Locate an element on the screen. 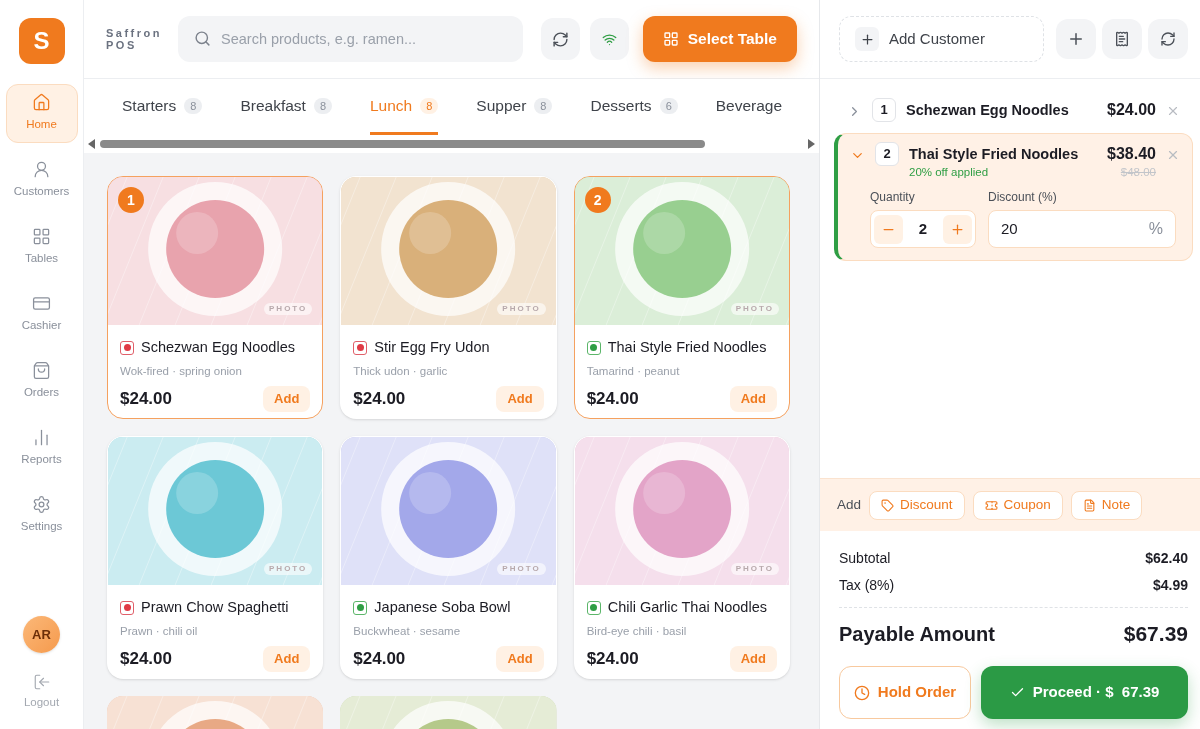  payable-amount: $67.39 is located at coordinates (1155, 634).